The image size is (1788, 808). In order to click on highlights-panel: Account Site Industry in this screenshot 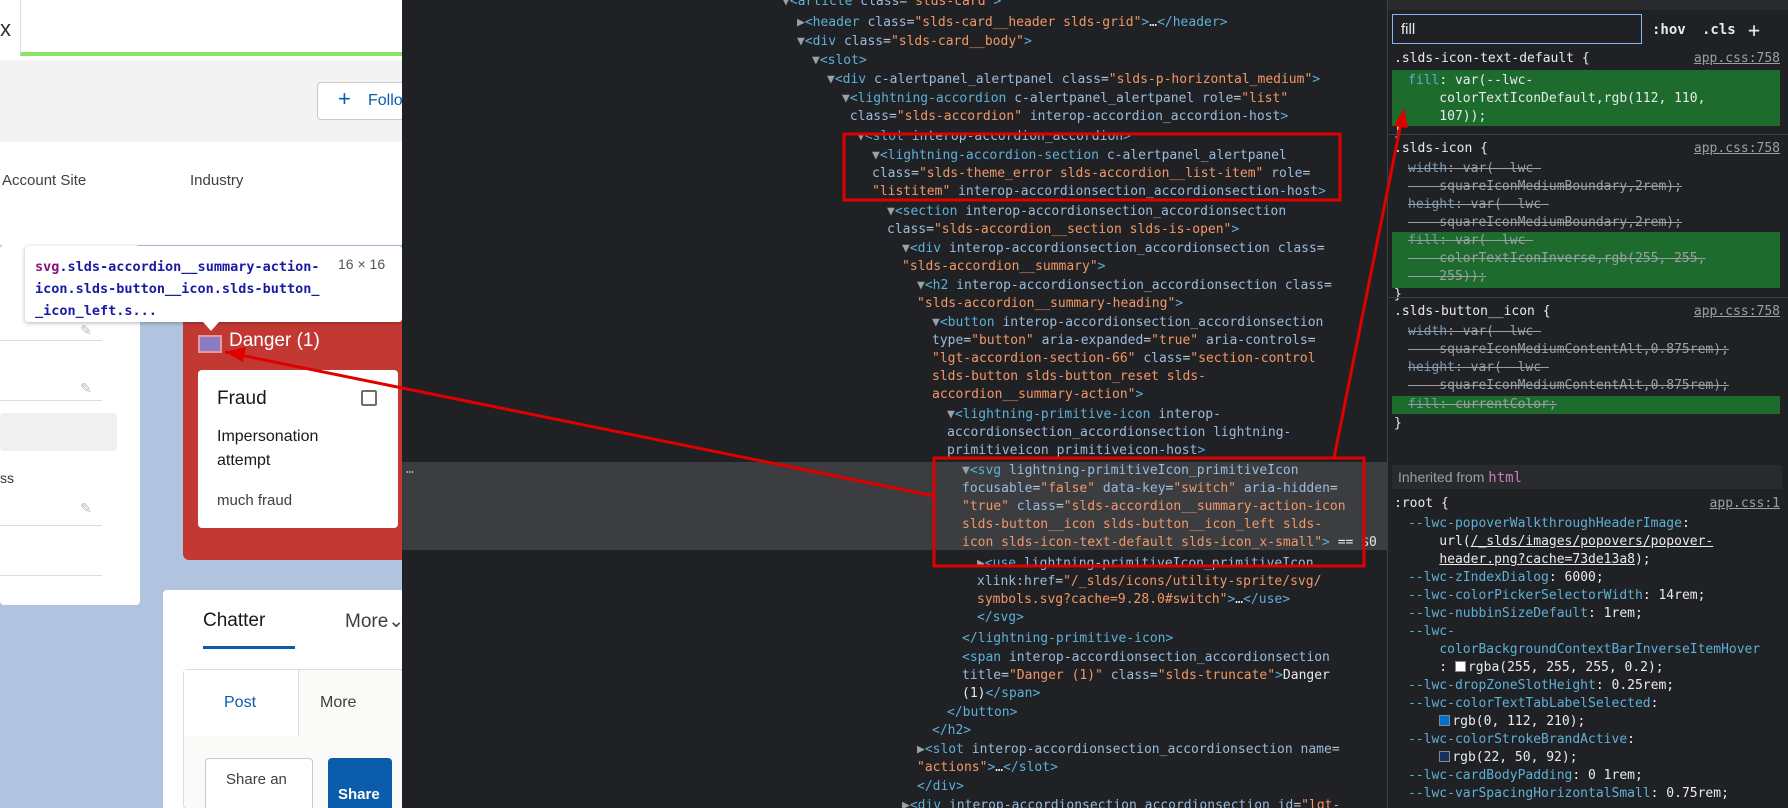, I will do `click(201, 193)`.